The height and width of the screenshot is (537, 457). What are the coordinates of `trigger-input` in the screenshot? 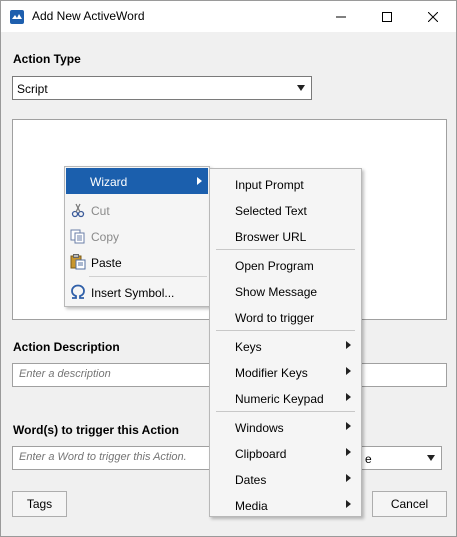 It's located at (108, 457).